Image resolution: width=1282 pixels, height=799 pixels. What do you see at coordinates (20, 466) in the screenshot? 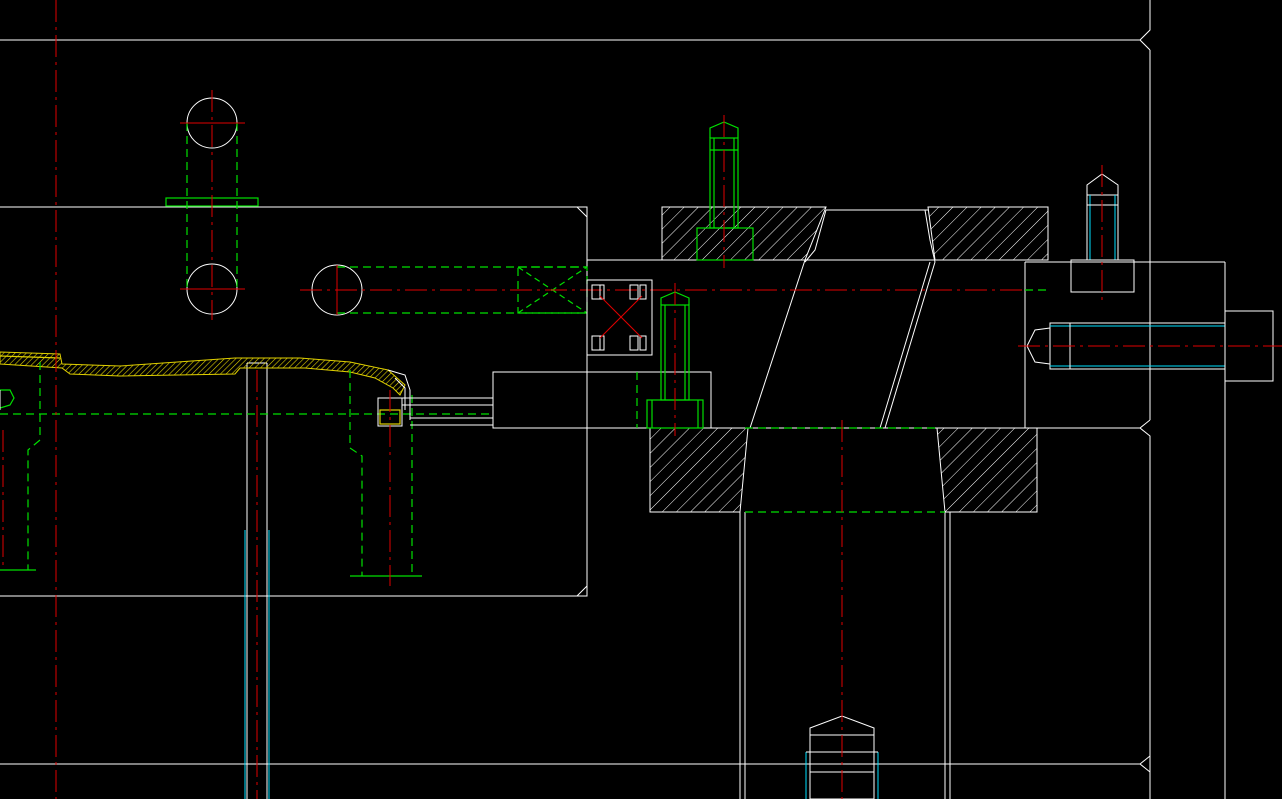
I see `left-edge-features` at bounding box center [20, 466].